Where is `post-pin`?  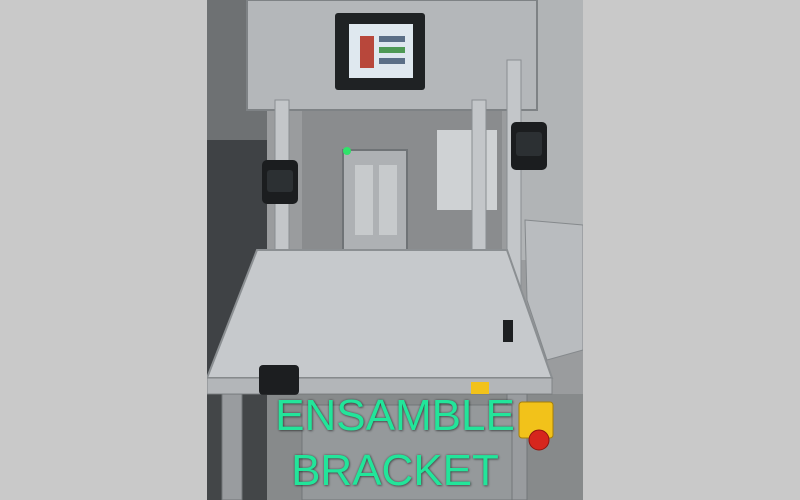 post-pin is located at coordinates (508, 331).